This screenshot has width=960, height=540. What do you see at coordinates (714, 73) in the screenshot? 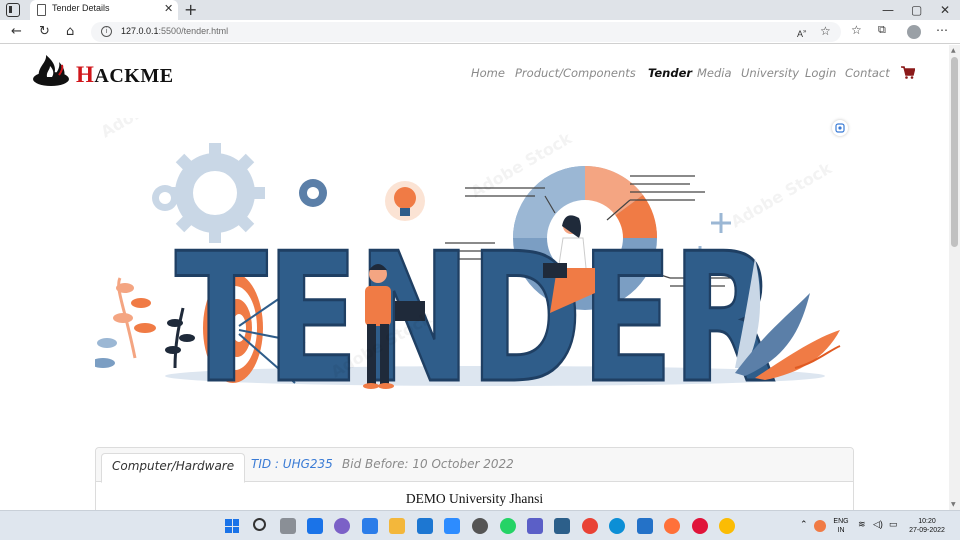
I see `nav-media: Media` at bounding box center [714, 73].